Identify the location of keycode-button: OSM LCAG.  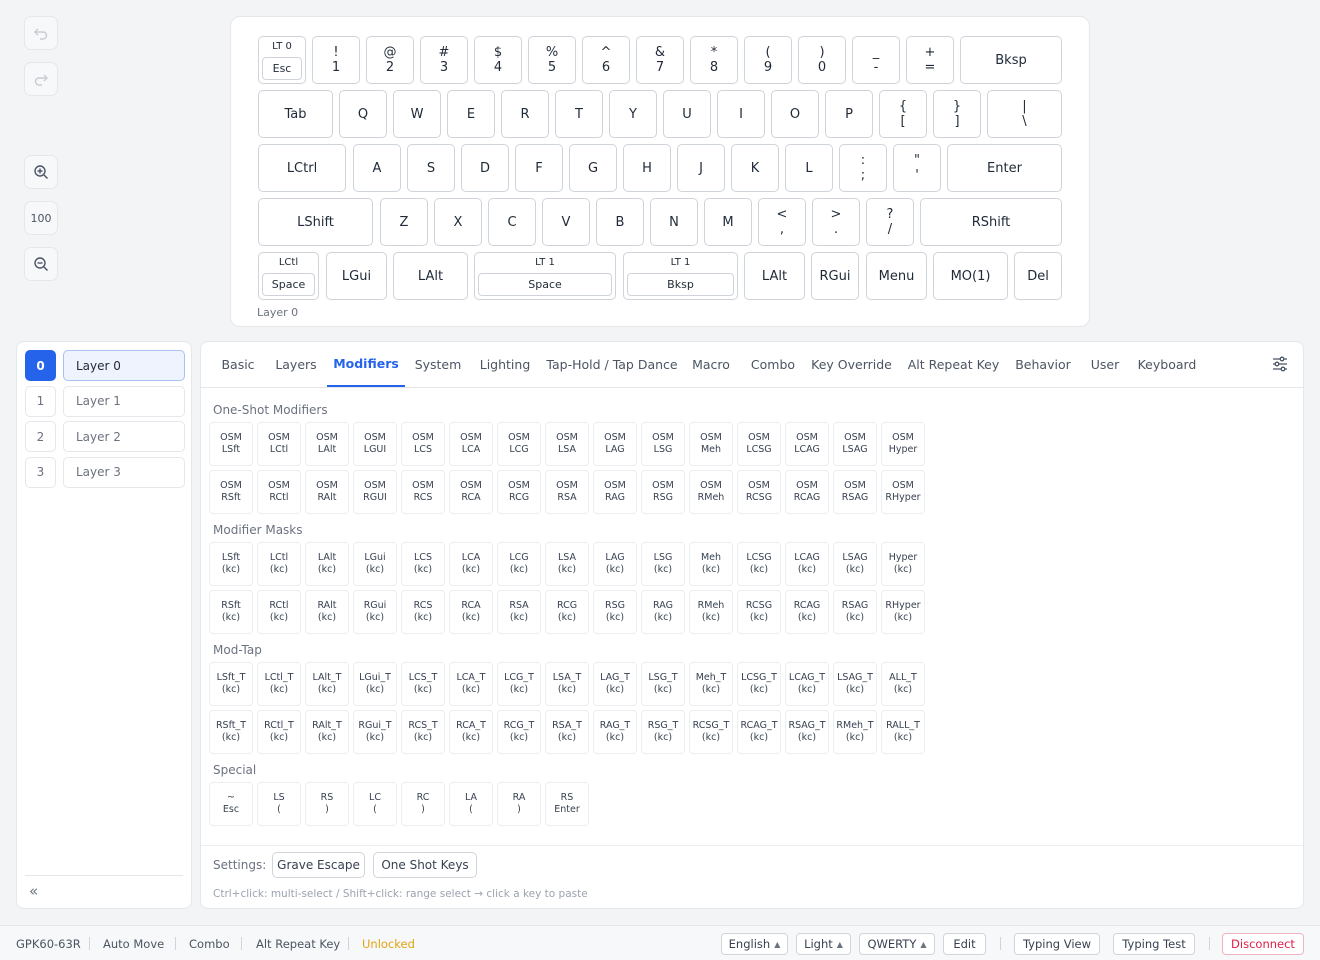
(807, 444).